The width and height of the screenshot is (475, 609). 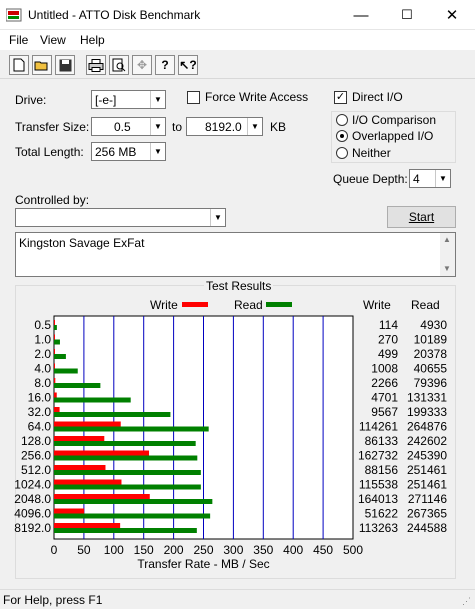 I want to click on category-label: 8.0, so click(x=42, y=383).